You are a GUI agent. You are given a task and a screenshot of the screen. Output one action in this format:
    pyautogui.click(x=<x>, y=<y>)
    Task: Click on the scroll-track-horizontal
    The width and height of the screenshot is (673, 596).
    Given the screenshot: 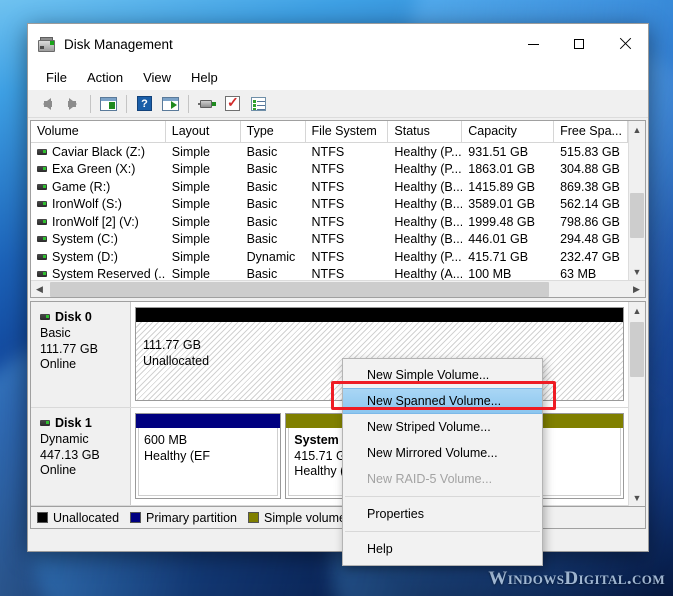 What is the action you would take?
    pyautogui.click(x=338, y=289)
    